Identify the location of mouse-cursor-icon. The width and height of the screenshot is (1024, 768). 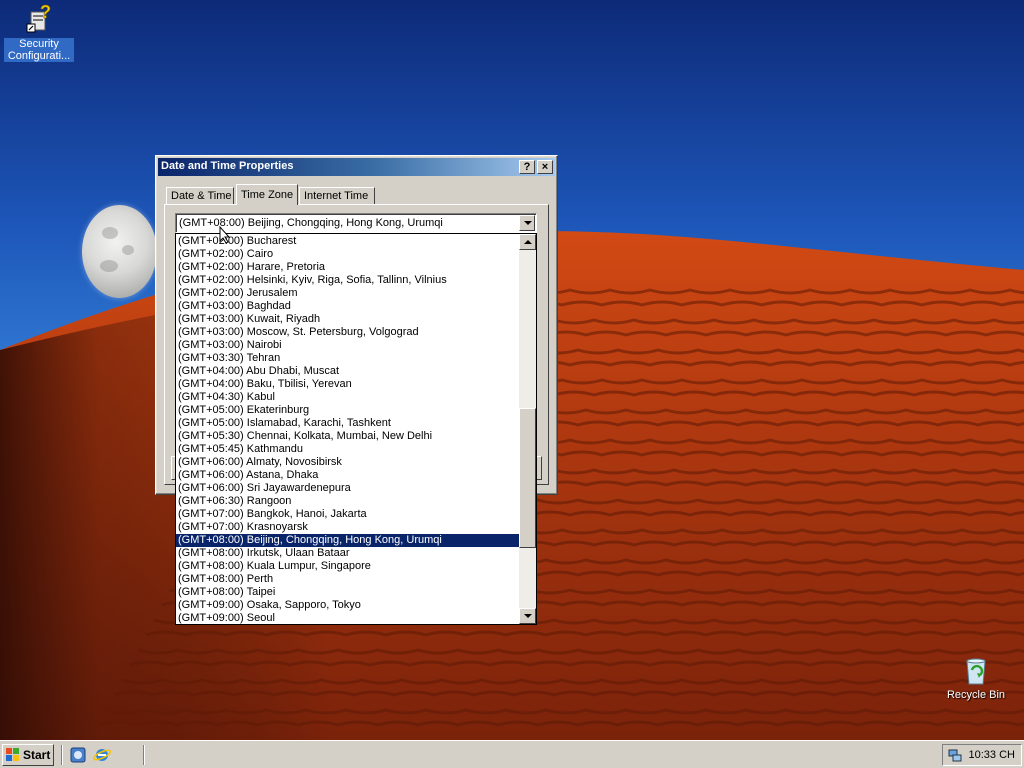
(225, 235).